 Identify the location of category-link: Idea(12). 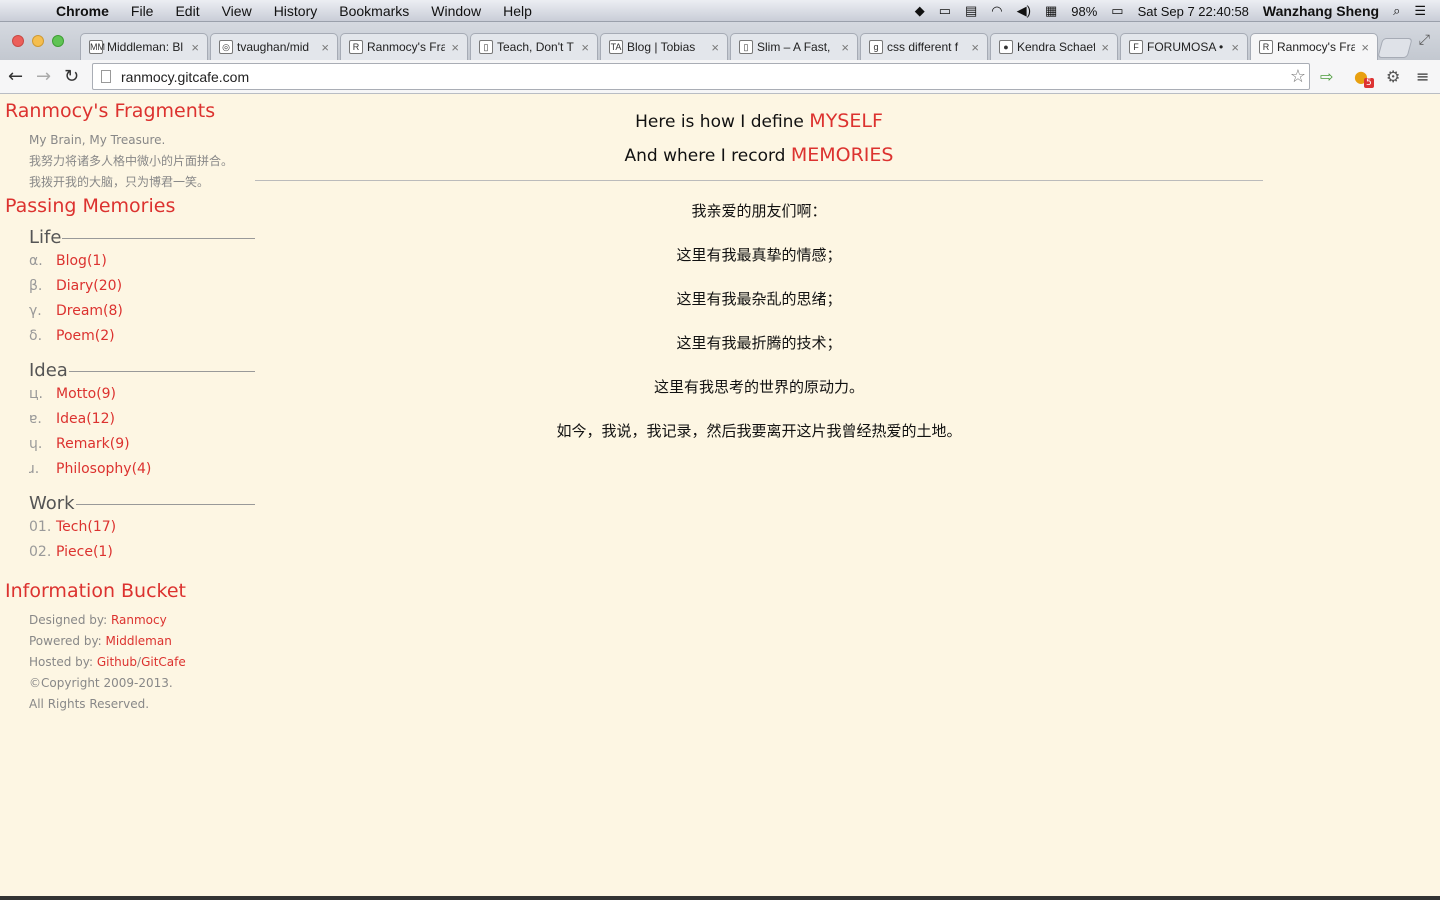
(85, 419).